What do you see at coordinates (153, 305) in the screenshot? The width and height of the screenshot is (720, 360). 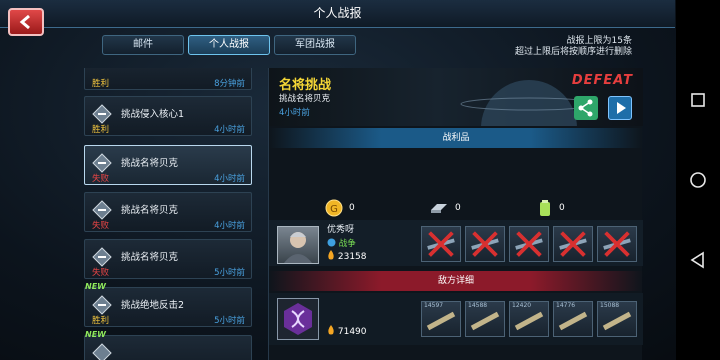 I see `item-name: 挑战绝地反击2` at bounding box center [153, 305].